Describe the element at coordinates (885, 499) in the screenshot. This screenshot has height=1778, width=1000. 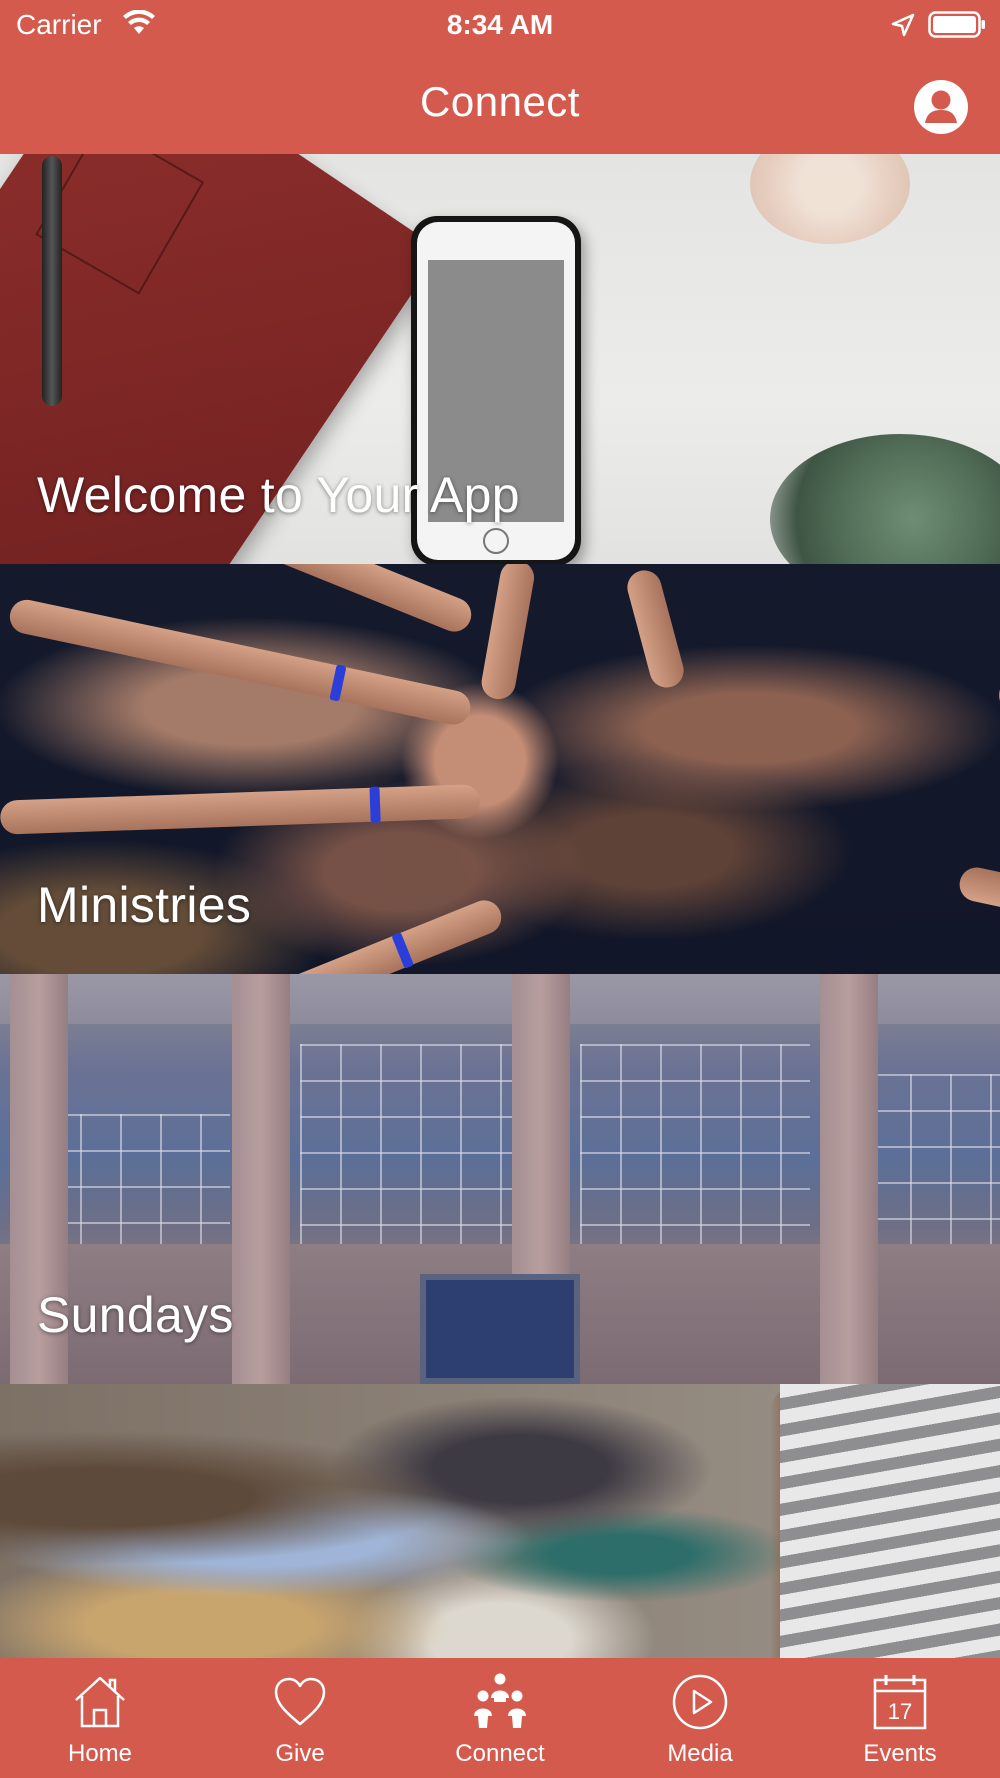
I see `plant-decoration` at that location.